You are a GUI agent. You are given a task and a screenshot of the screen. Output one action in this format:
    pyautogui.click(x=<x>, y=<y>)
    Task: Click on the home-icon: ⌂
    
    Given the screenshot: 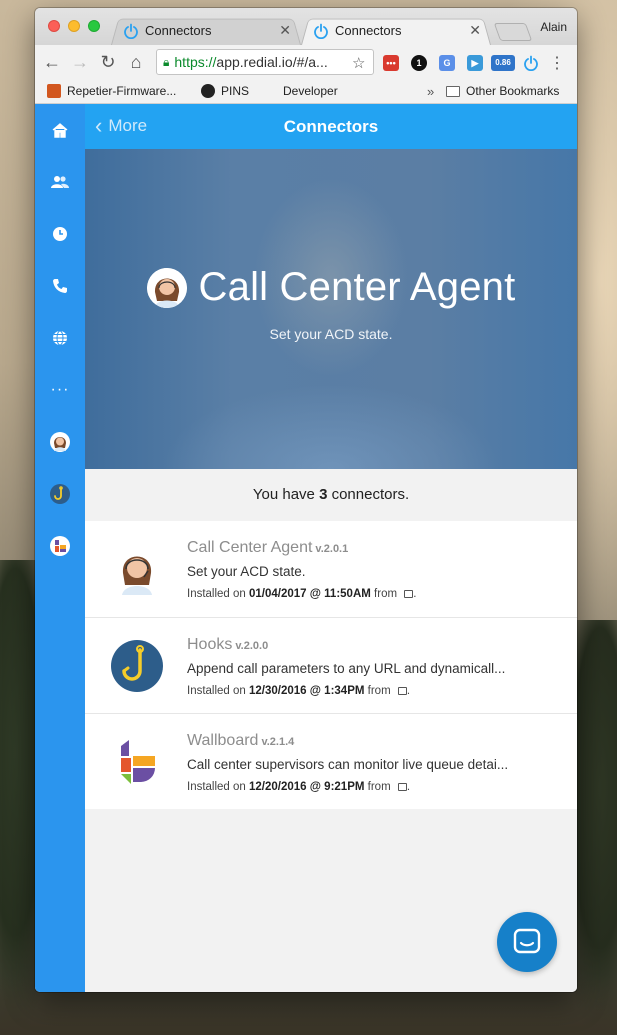 What is the action you would take?
    pyautogui.click(x=136, y=62)
    